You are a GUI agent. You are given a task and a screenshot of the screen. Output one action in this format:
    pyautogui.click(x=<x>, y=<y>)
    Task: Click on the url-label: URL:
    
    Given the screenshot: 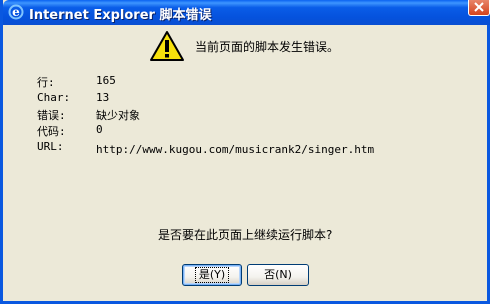 What is the action you would take?
    pyautogui.click(x=50, y=146)
    